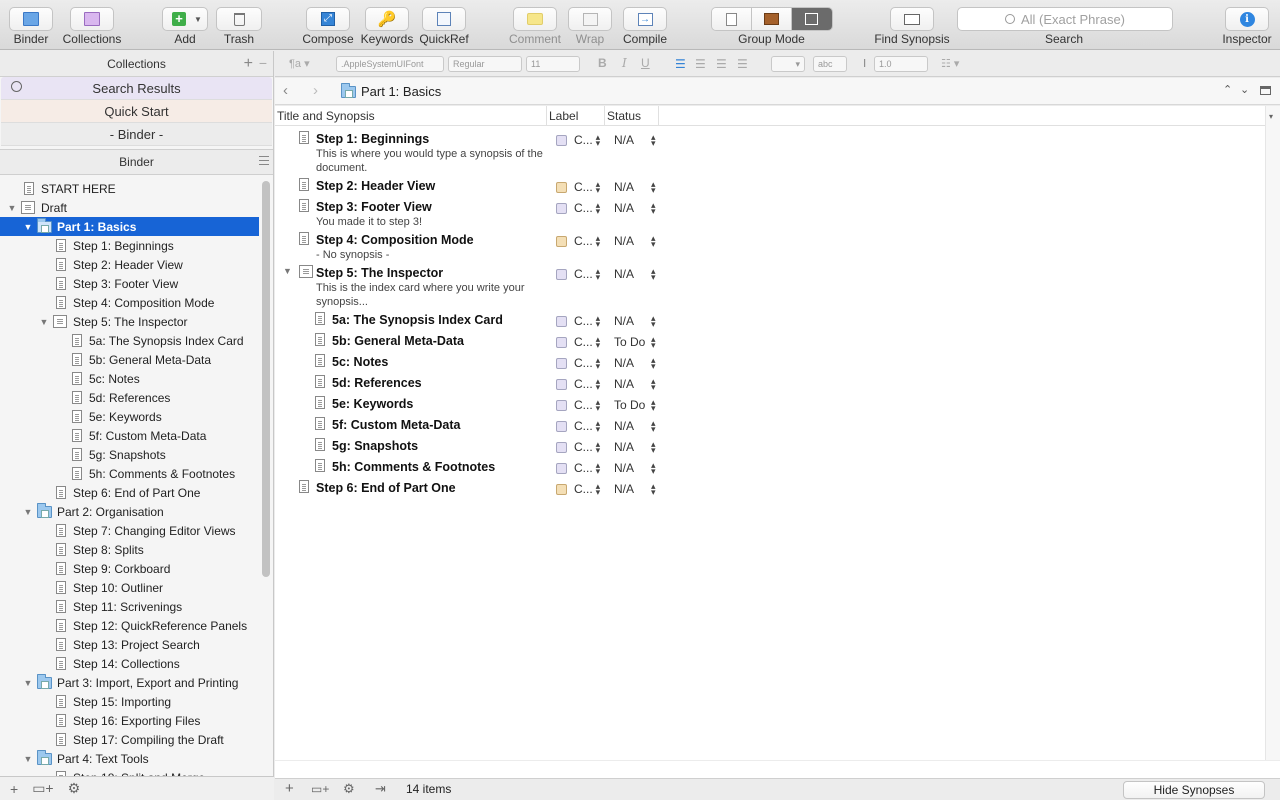  I want to click on outliner-row: 5h: Comments & Footnotes C... ▴ ▾ N/A ▴ ▾, so click(770, 468).